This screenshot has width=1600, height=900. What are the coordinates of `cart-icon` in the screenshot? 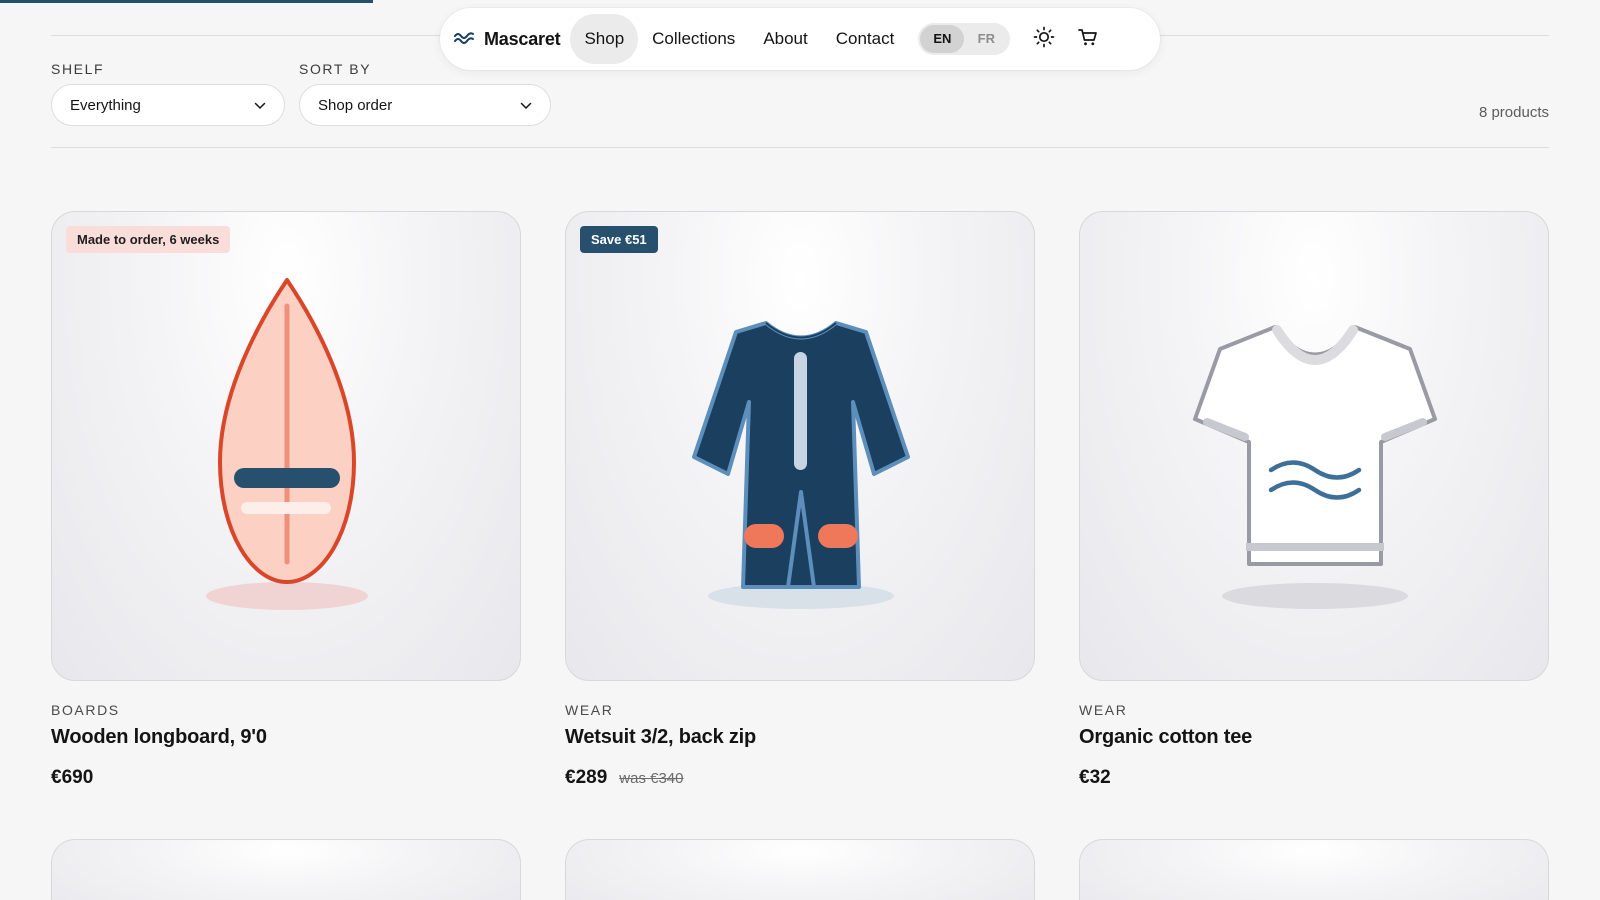 It's located at (1088, 39).